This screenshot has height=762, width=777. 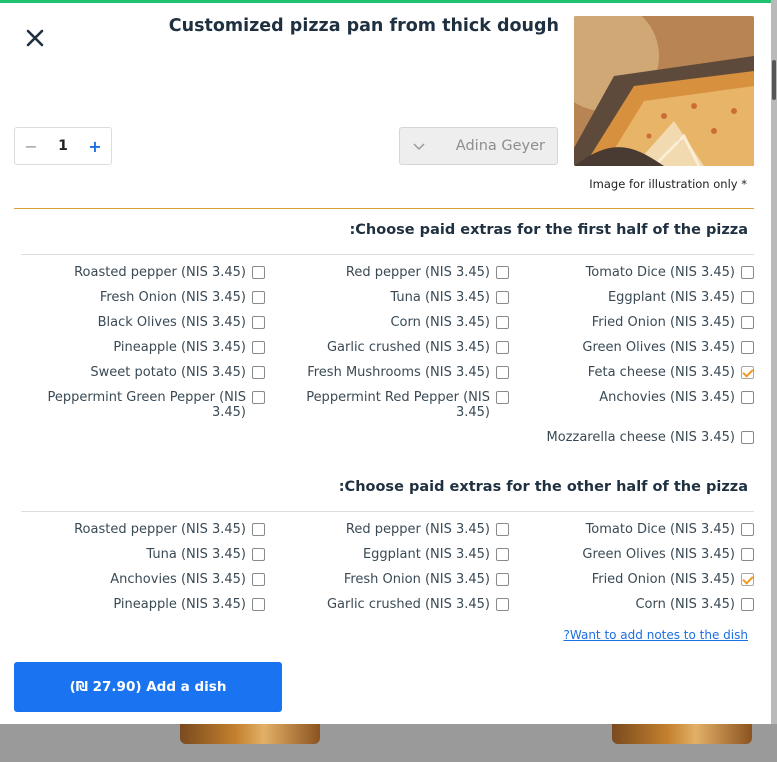 What do you see at coordinates (250, 734) in the screenshot?
I see `background-dish-image` at bounding box center [250, 734].